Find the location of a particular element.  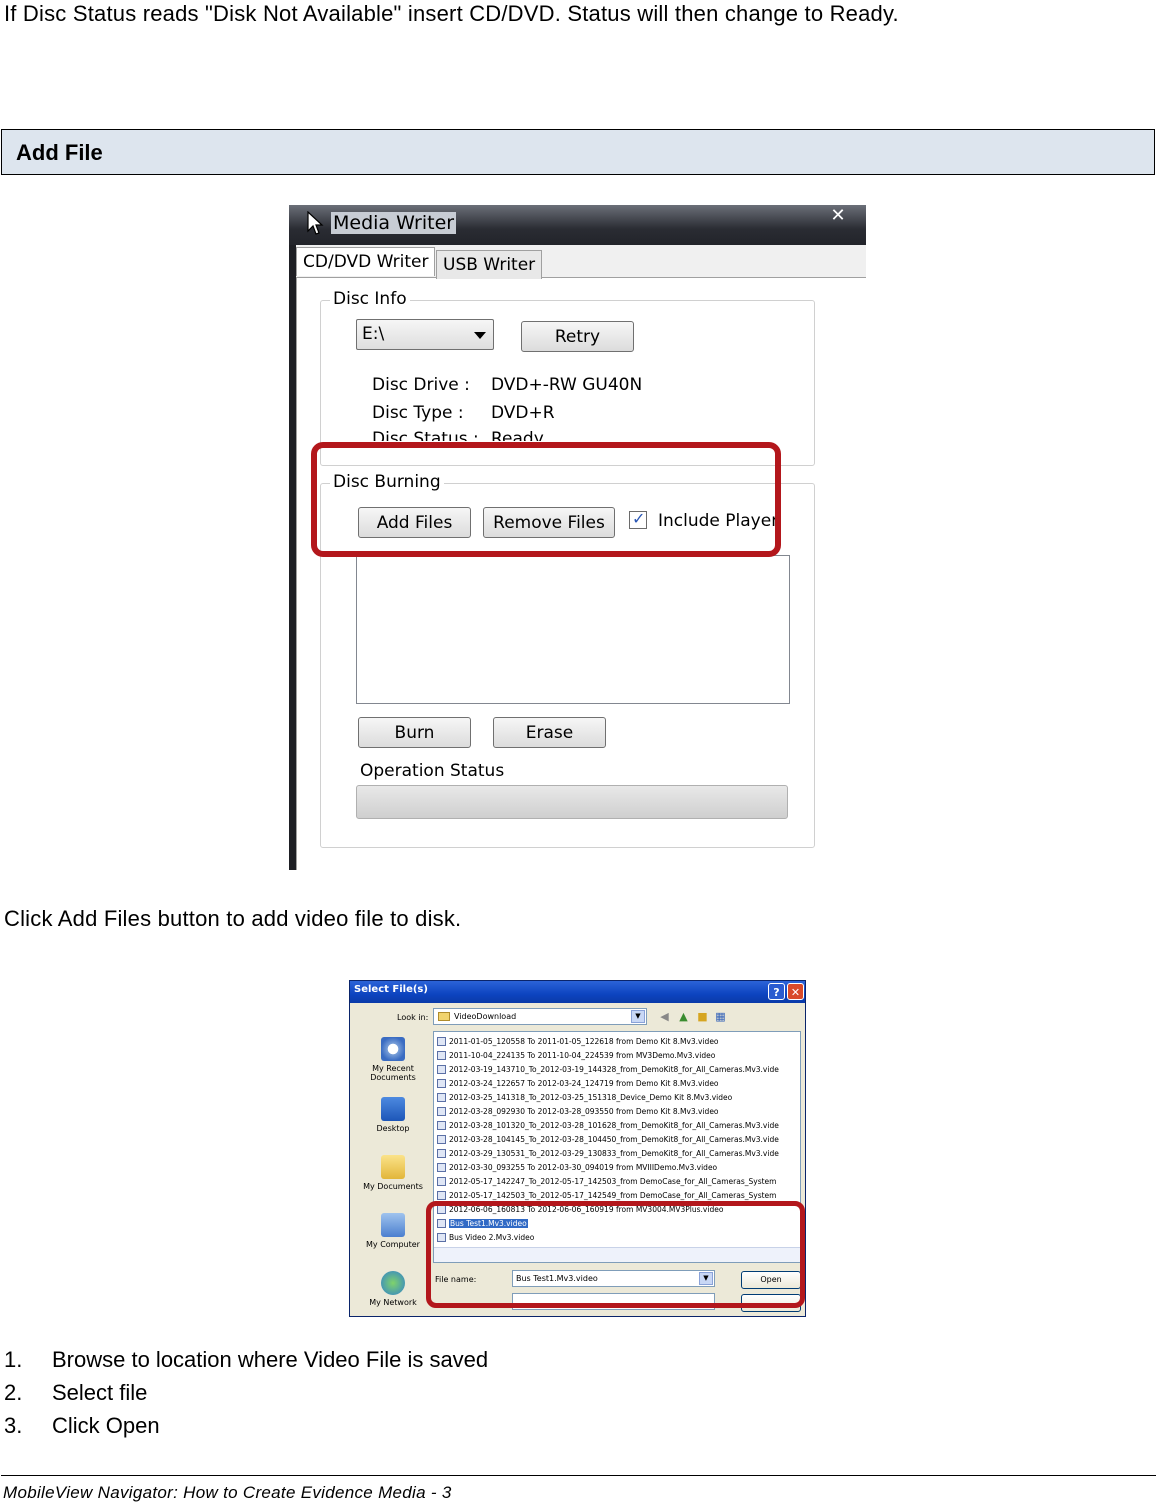

place-my-computer: My Computer is located at coordinates (393, 1231).